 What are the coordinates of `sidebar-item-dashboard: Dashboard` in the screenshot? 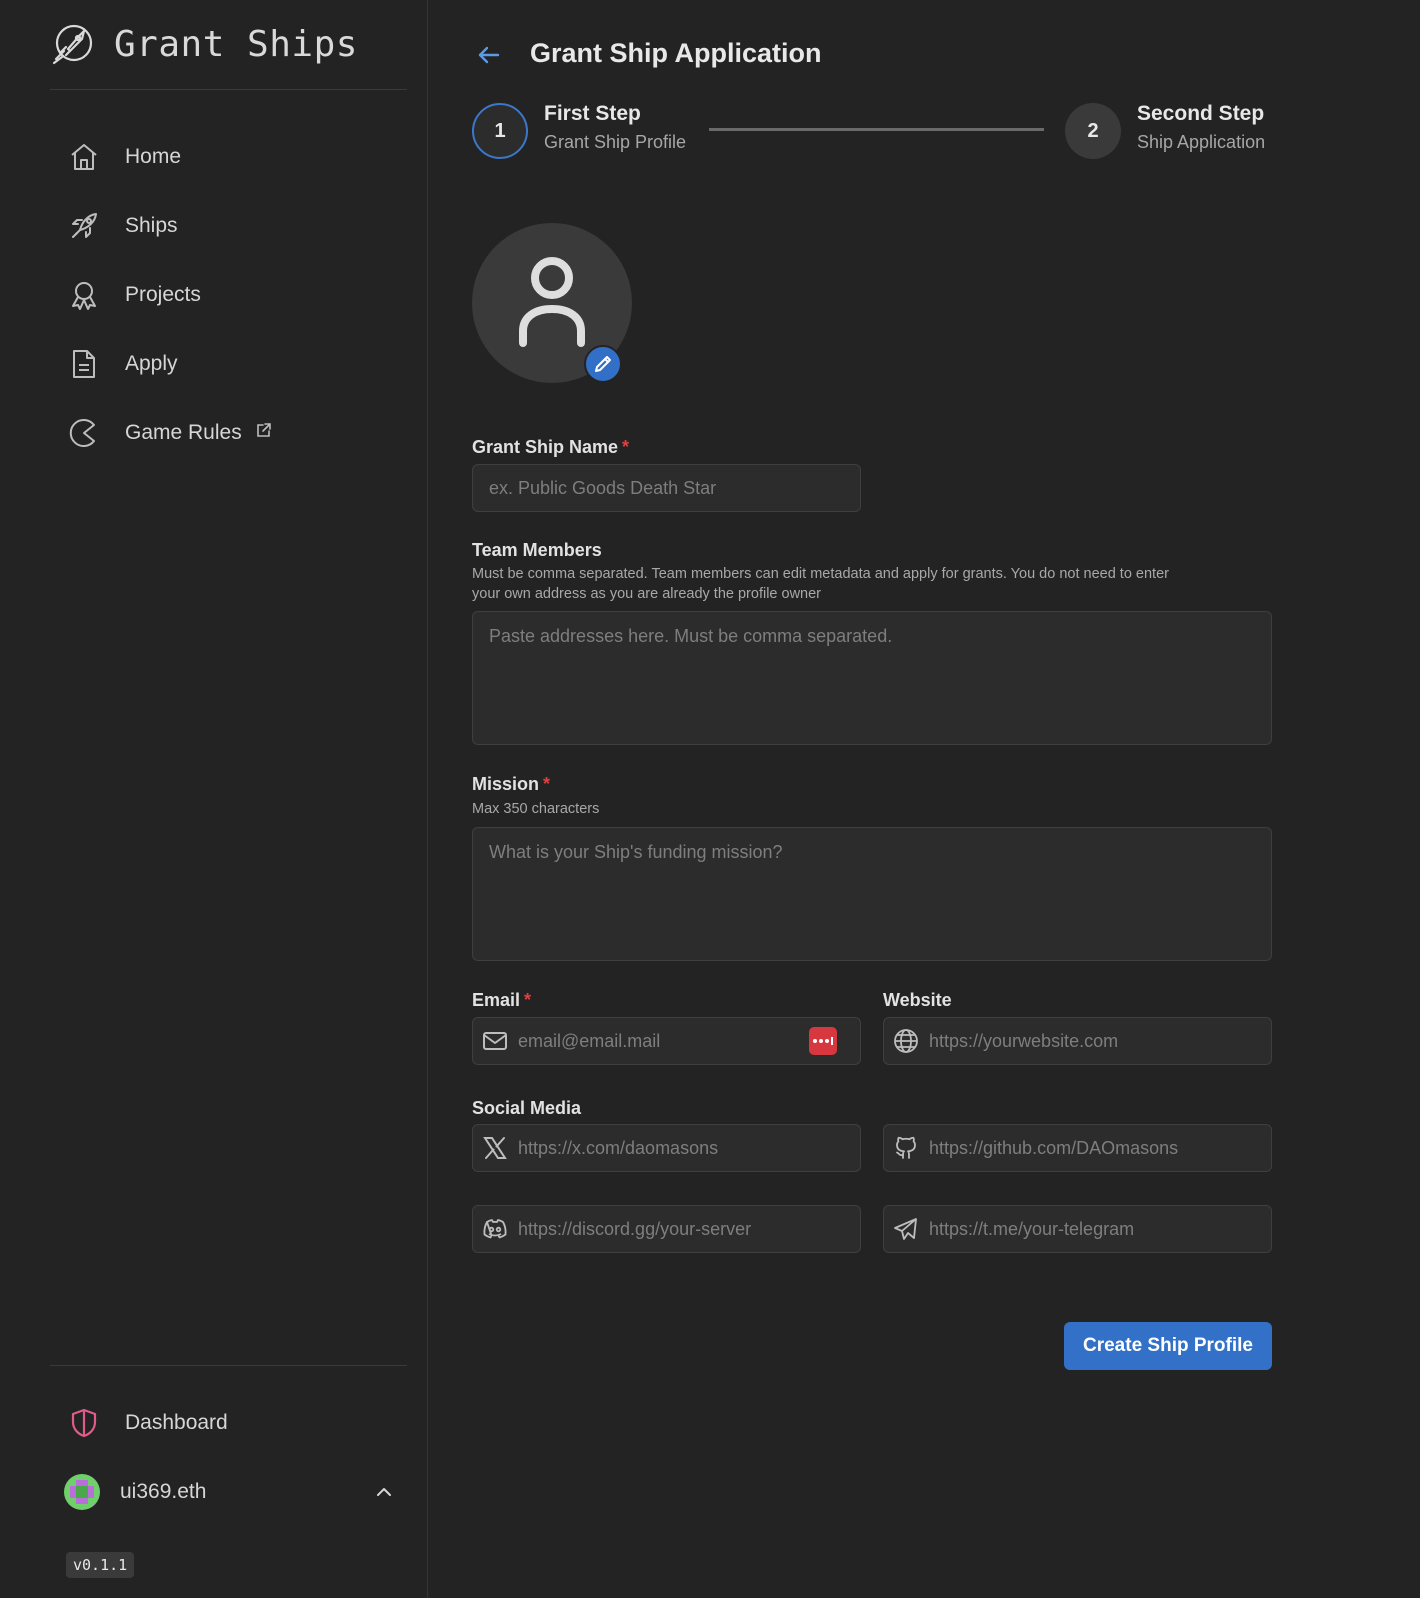 It's located at (228, 1423).